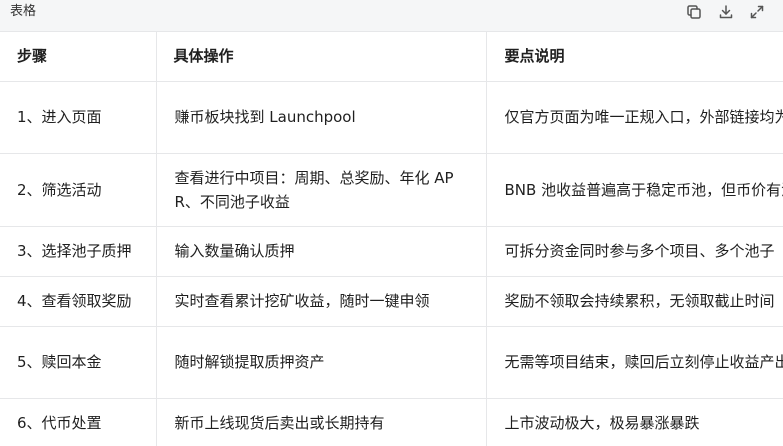 The height and width of the screenshot is (446, 783). What do you see at coordinates (78, 301) in the screenshot?
I see `step-cell: 4、查看领取奖励` at bounding box center [78, 301].